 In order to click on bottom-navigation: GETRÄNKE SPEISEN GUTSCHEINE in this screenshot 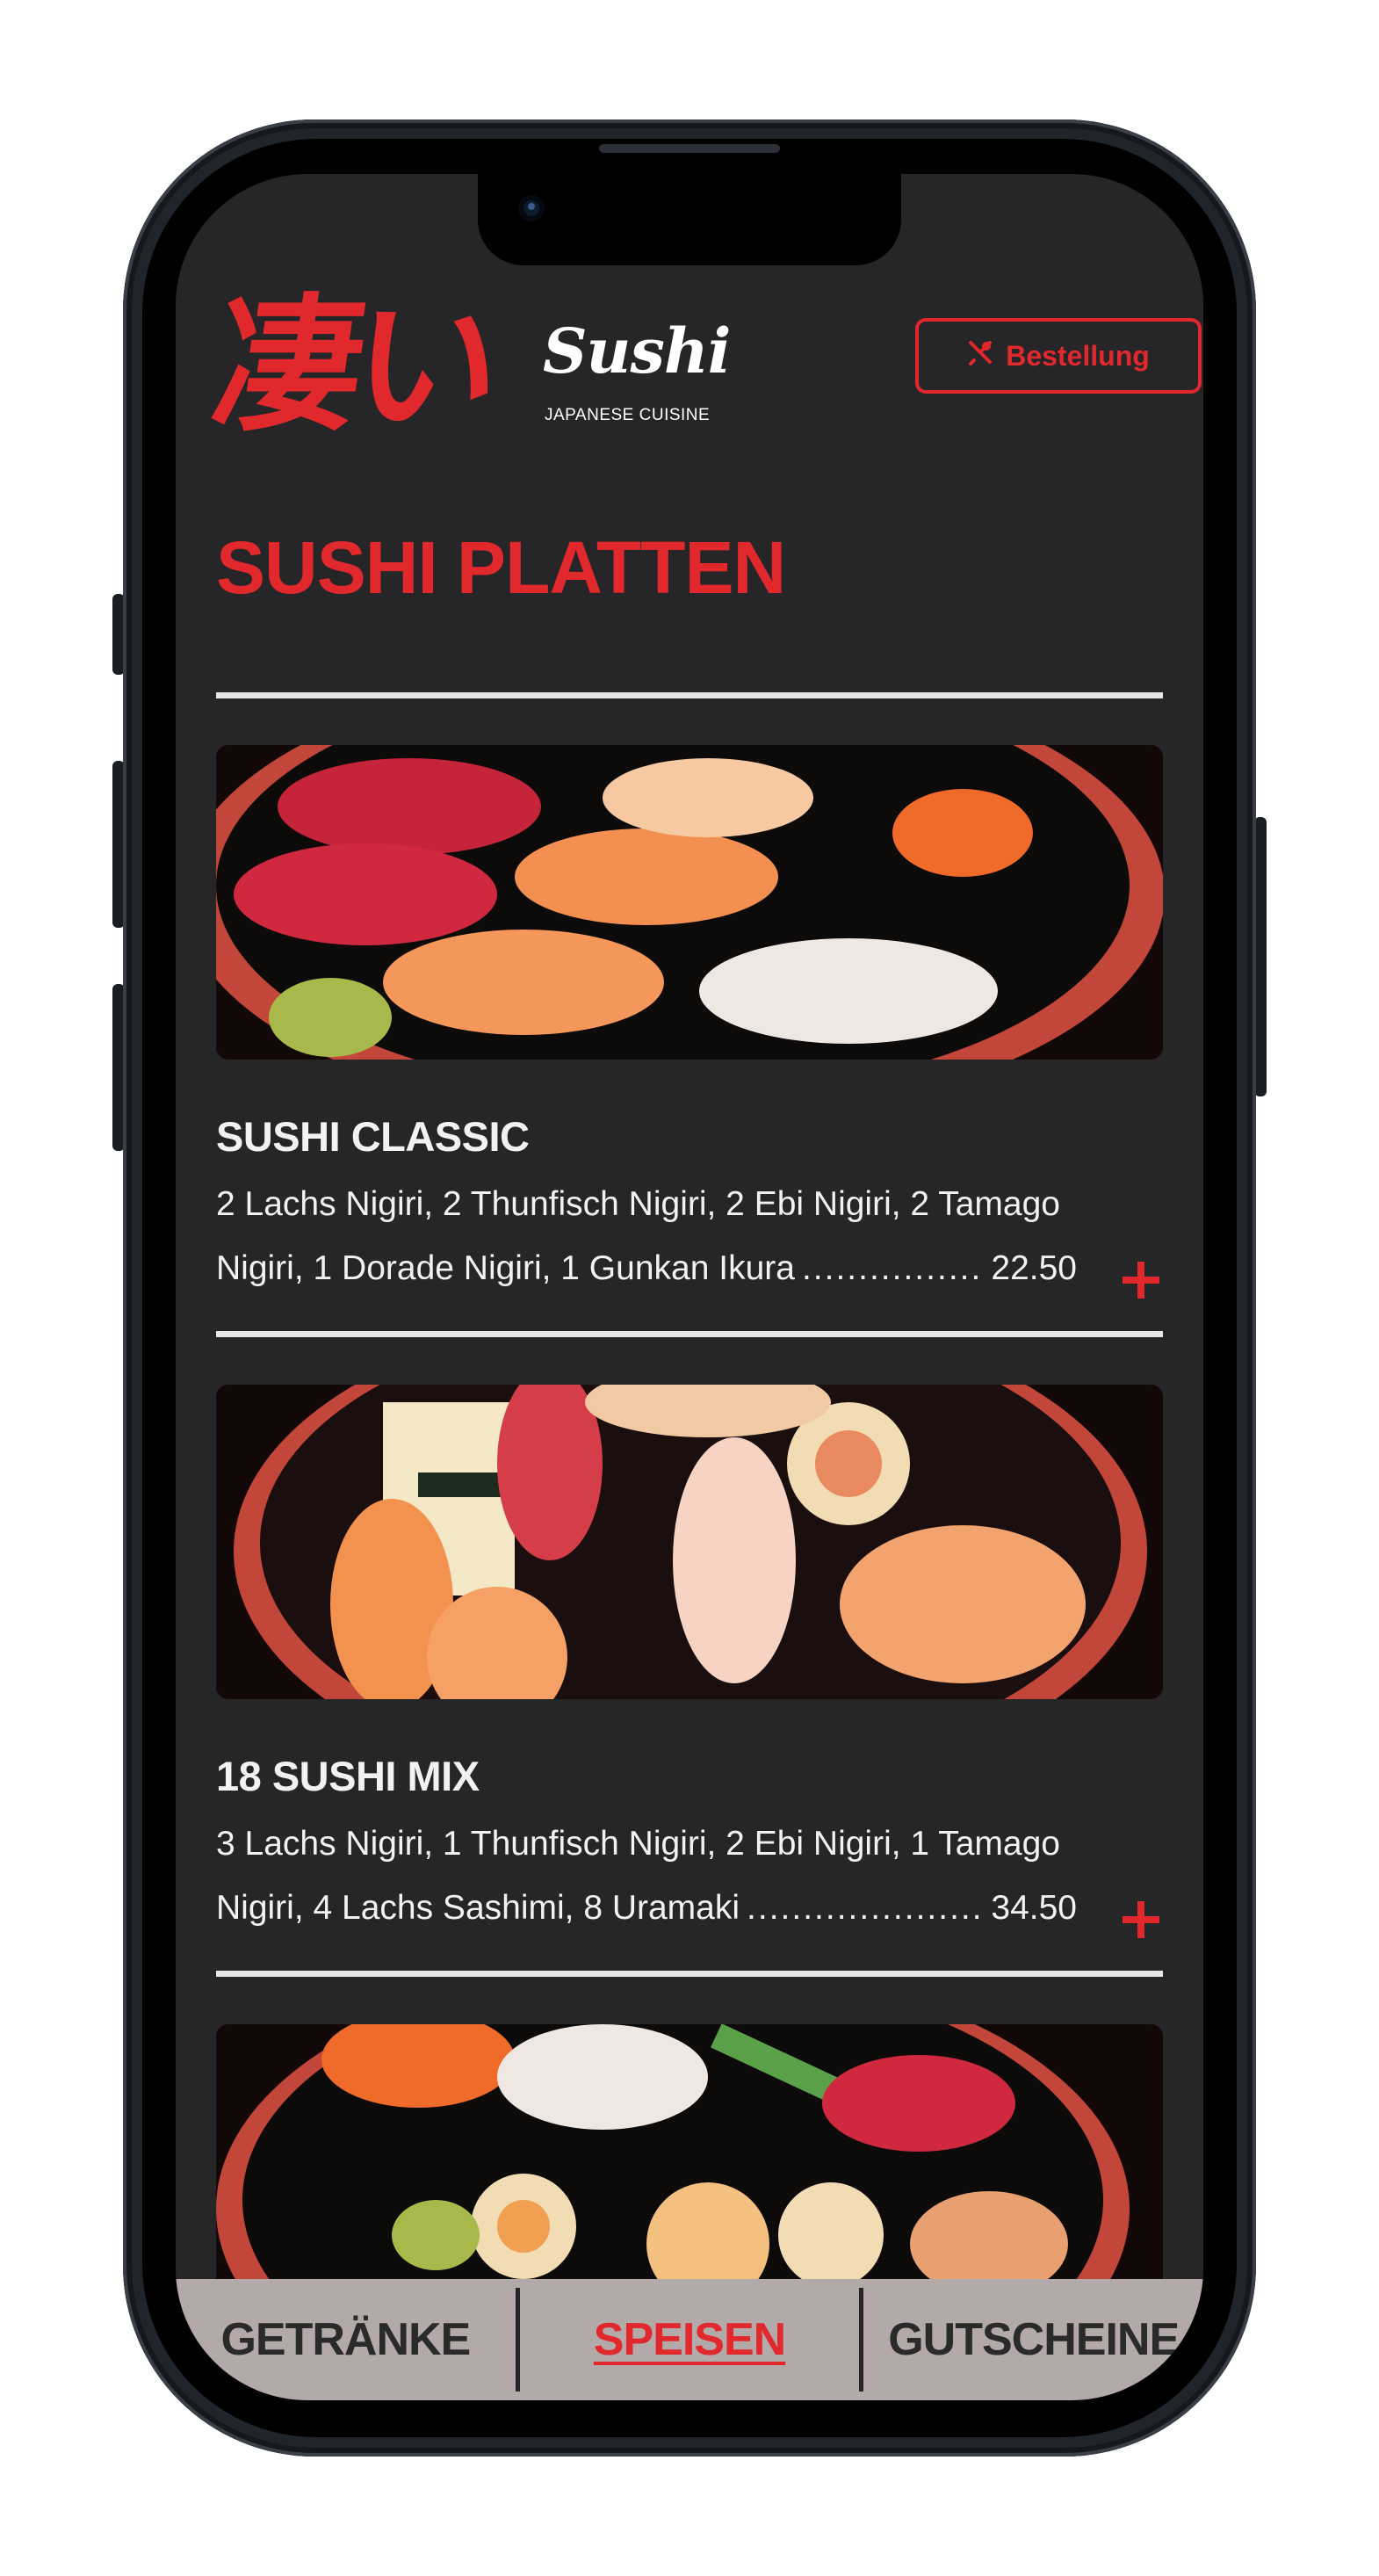, I will do `click(689, 2339)`.